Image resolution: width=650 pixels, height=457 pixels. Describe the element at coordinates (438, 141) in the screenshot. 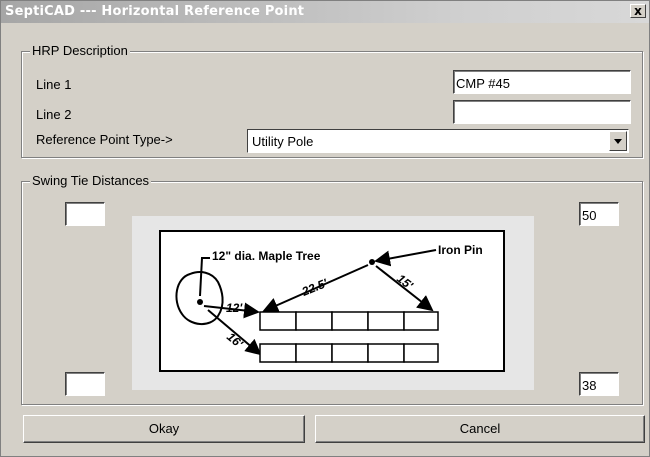

I see `ref-type-select: Utility Pole` at that location.